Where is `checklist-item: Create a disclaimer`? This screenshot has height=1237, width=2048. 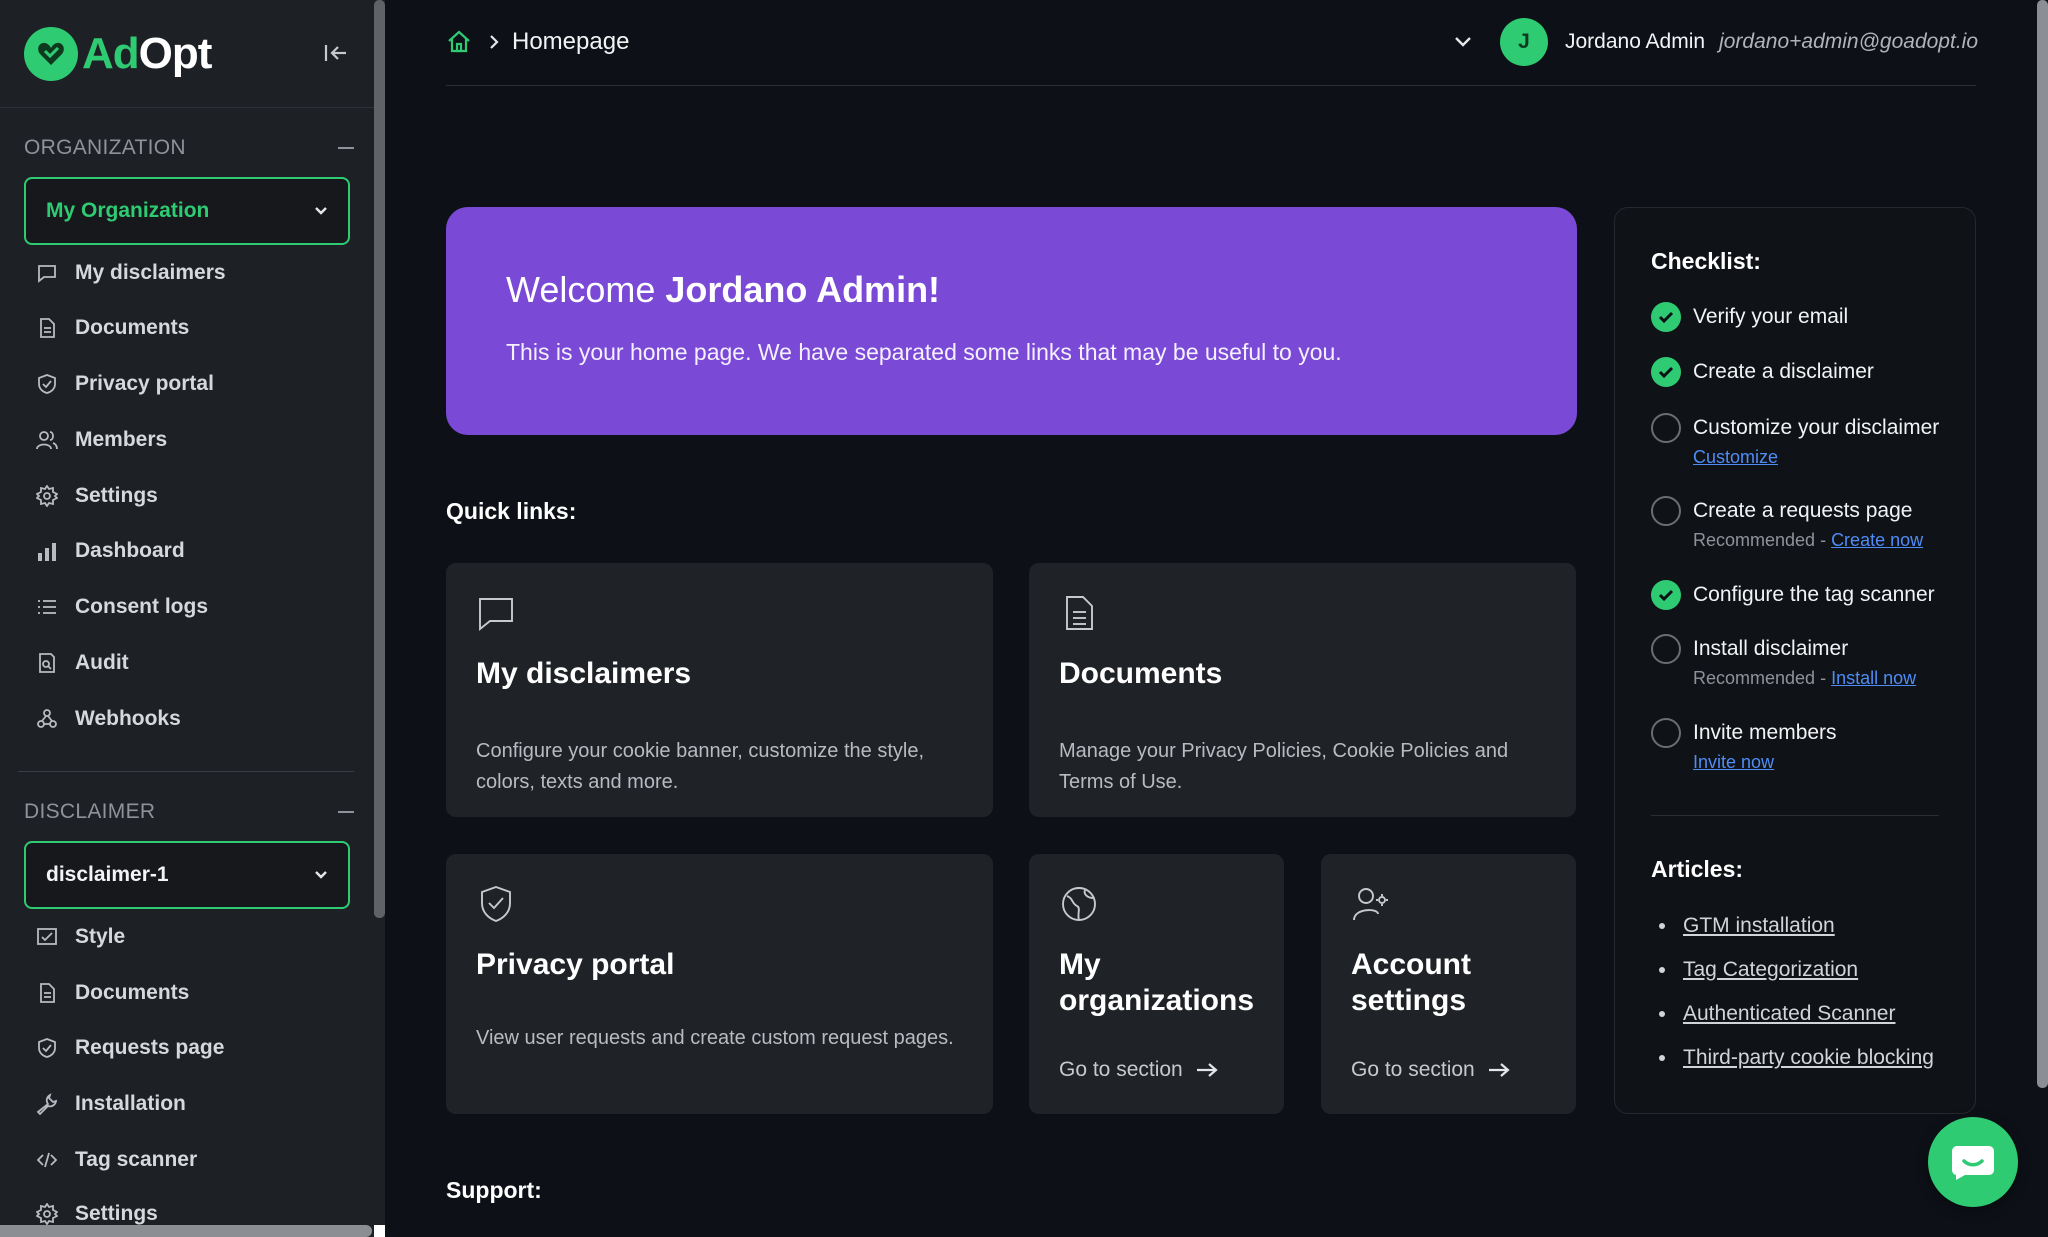
checklist-item: Create a disclaimer is located at coordinates (1801, 372).